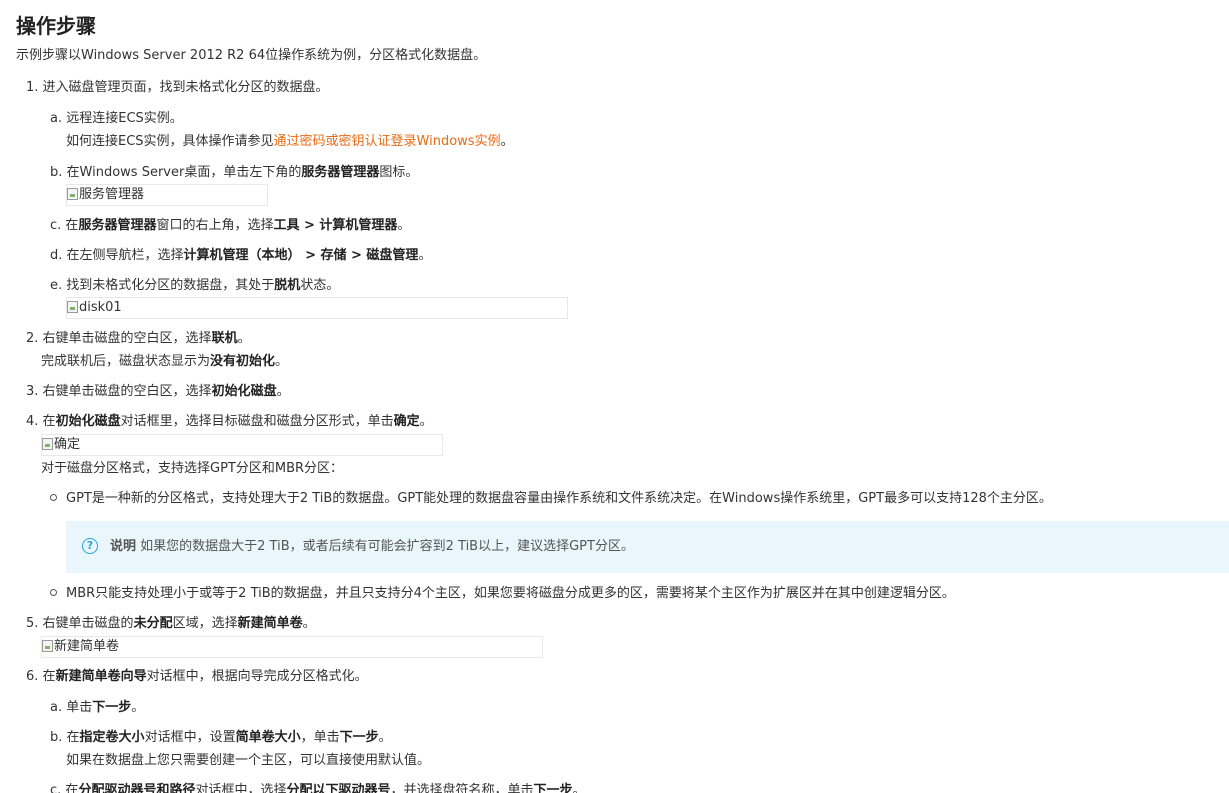 The image size is (1229, 793). I want to click on step-1a: a. 远程连接ECS实例。, so click(116, 119).